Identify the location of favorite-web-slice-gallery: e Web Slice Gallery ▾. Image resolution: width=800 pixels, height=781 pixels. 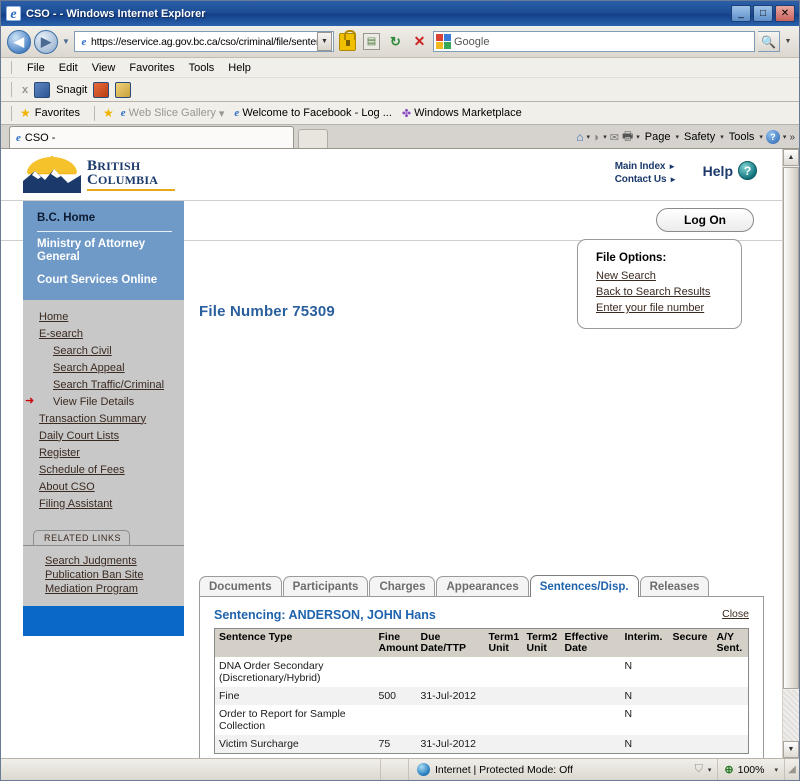
(173, 113).